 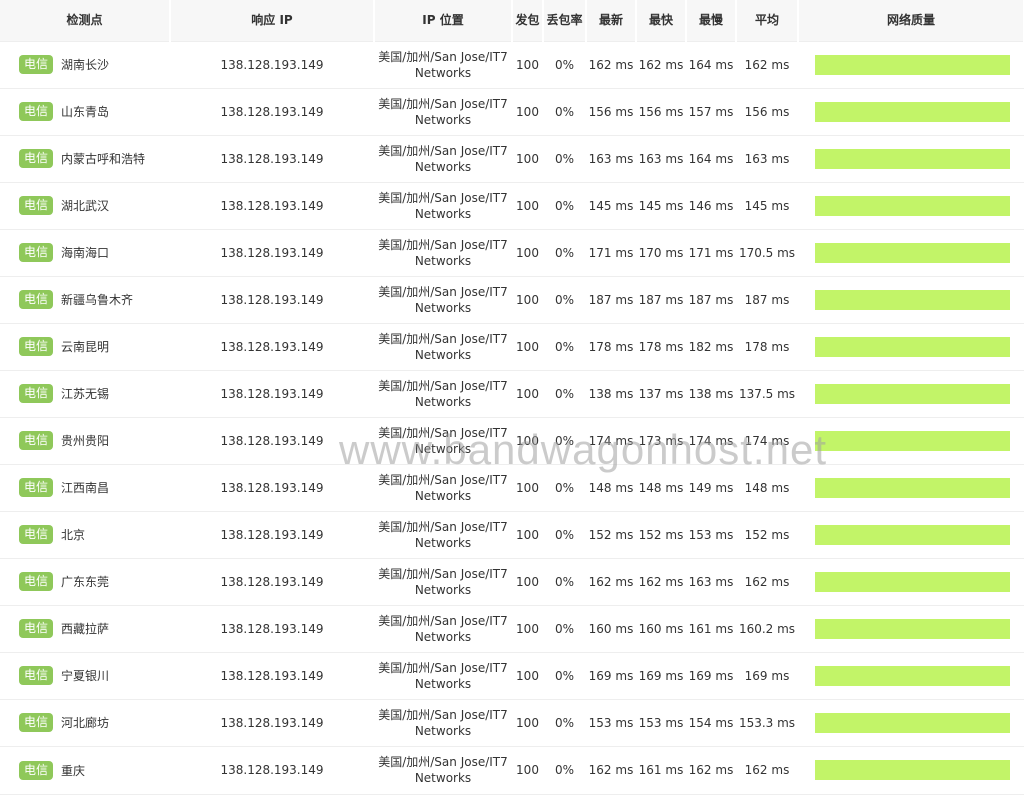 What do you see at coordinates (73, 770) in the screenshot?
I see `city-name: 重庆` at bounding box center [73, 770].